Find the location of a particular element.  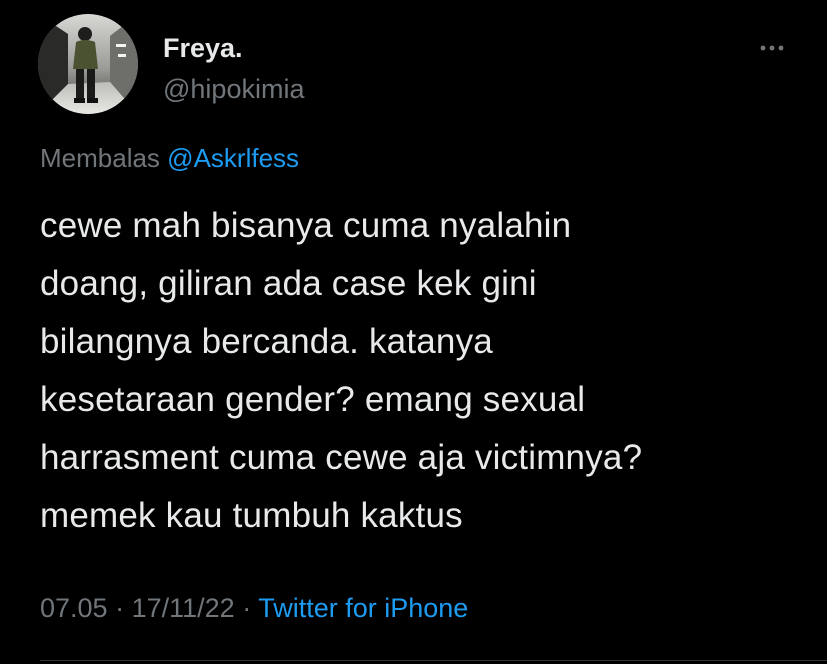

reply-prefix: Membalas is located at coordinates (100, 158).